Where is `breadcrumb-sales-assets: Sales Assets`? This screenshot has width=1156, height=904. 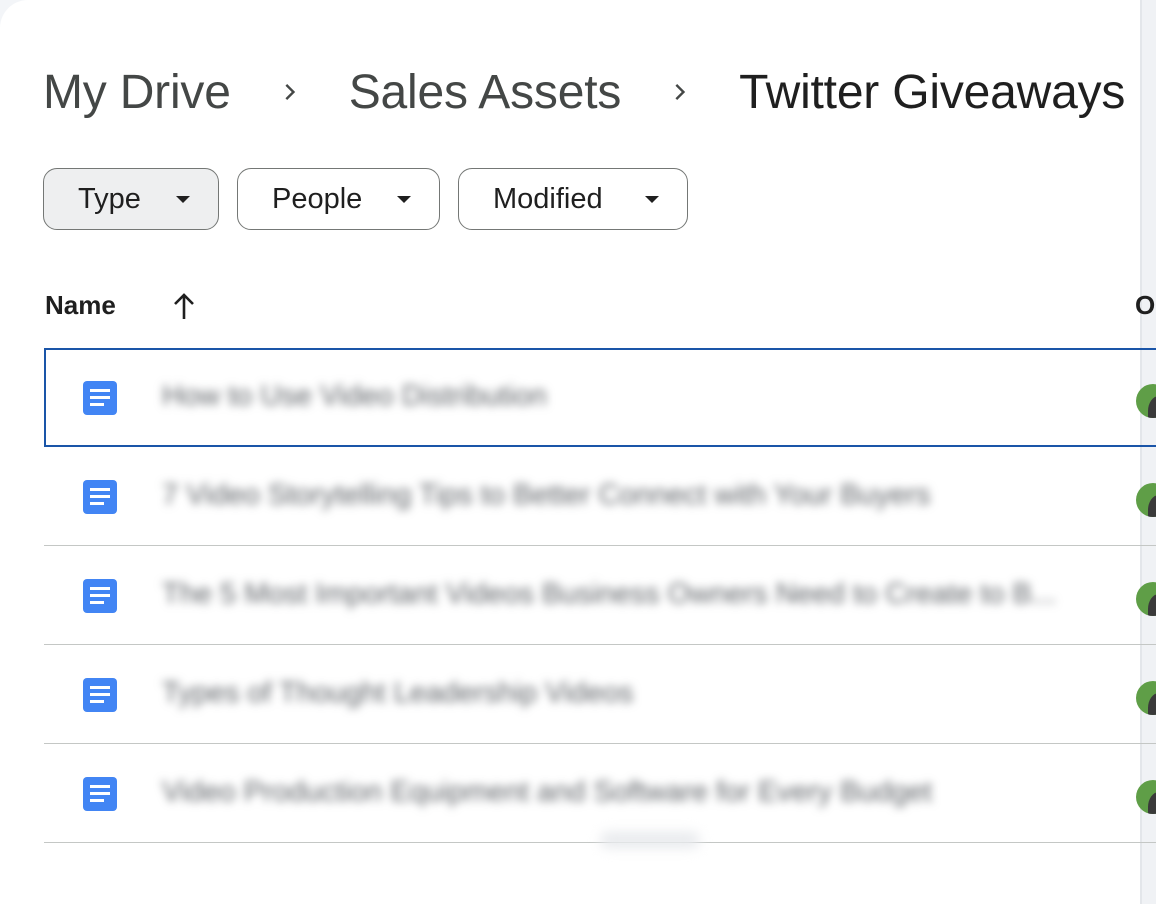 breadcrumb-sales-assets: Sales Assets is located at coordinates (485, 92).